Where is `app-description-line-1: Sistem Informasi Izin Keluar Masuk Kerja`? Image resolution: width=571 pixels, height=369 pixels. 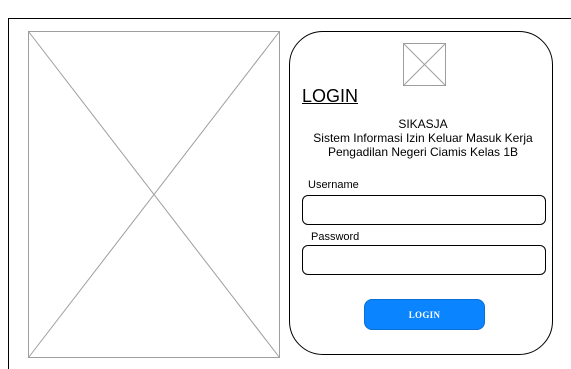
app-description-line-1: Sistem Informasi Izin Keluar Masuk Kerja is located at coordinates (423, 138).